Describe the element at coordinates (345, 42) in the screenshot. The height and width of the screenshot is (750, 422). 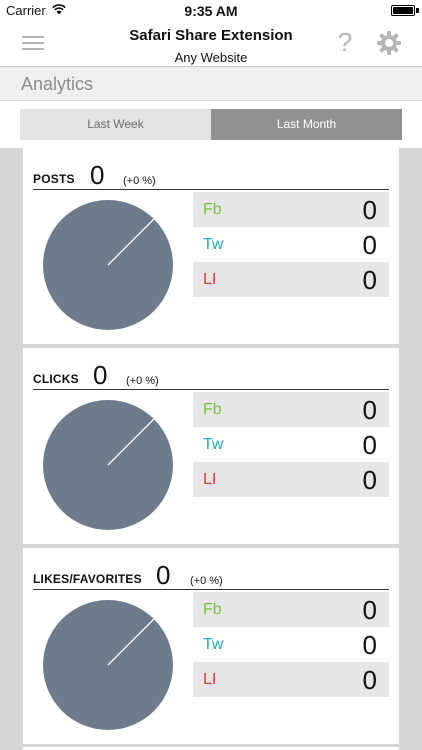
I see `help-icon: ?` at that location.